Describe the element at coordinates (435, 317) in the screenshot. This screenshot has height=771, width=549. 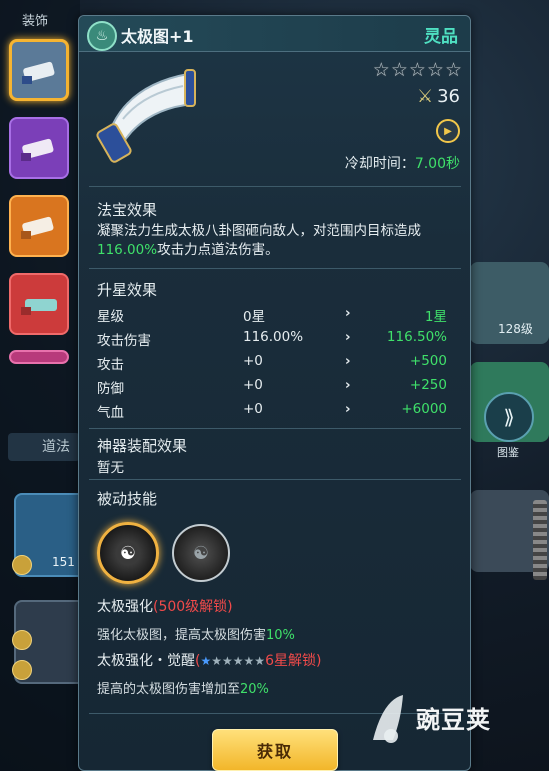
I see `stat-next: 1星` at that location.